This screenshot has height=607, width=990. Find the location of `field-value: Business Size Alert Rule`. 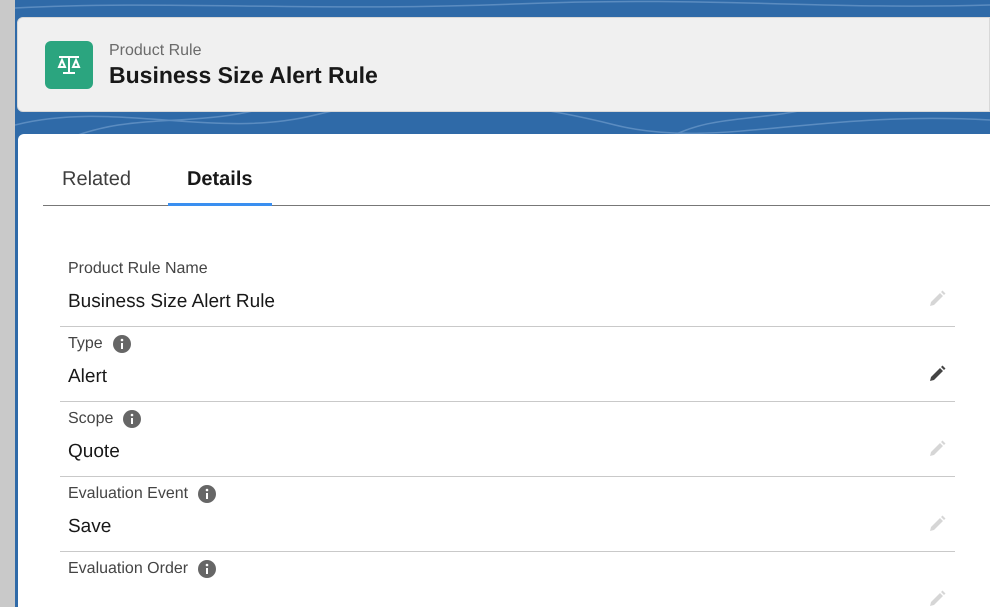

field-value: Business Size Alert Rule is located at coordinates (171, 302).